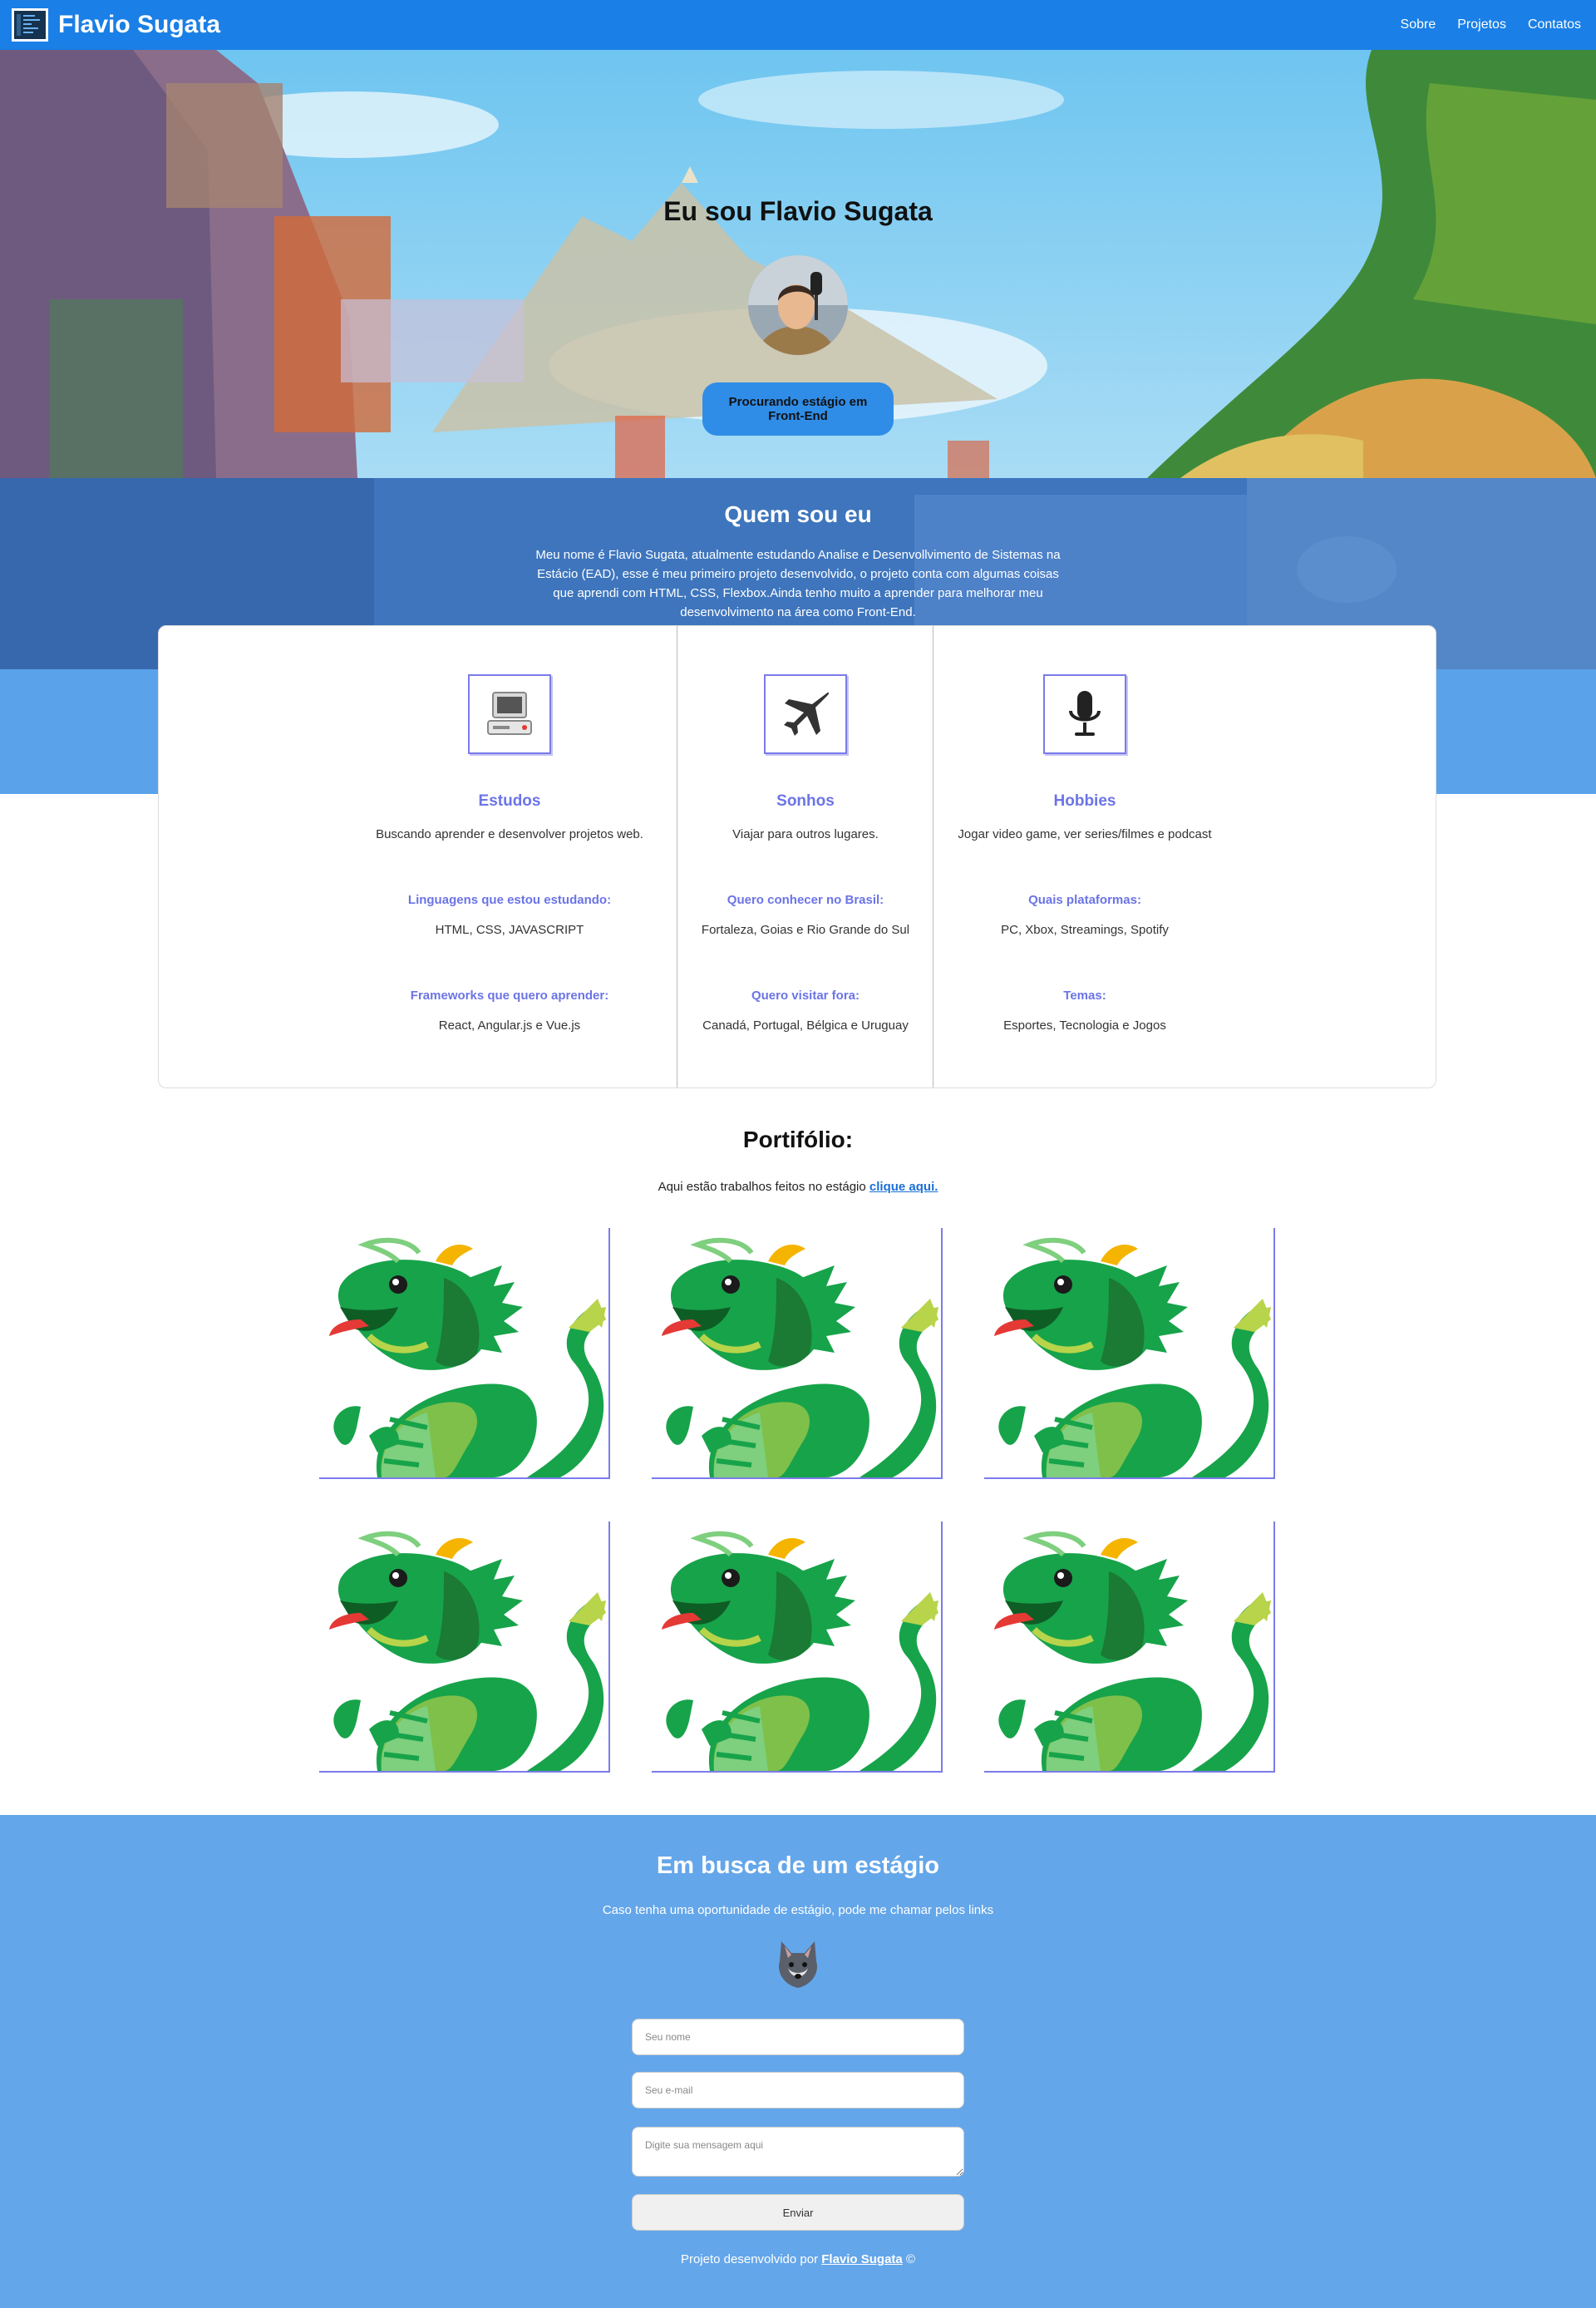 This screenshot has width=1596, height=2308. What do you see at coordinates (509, 996) in the screenshot?
I see `card-subtitle: Frameworks que quero aprender:` at bounding box center [509, 996].